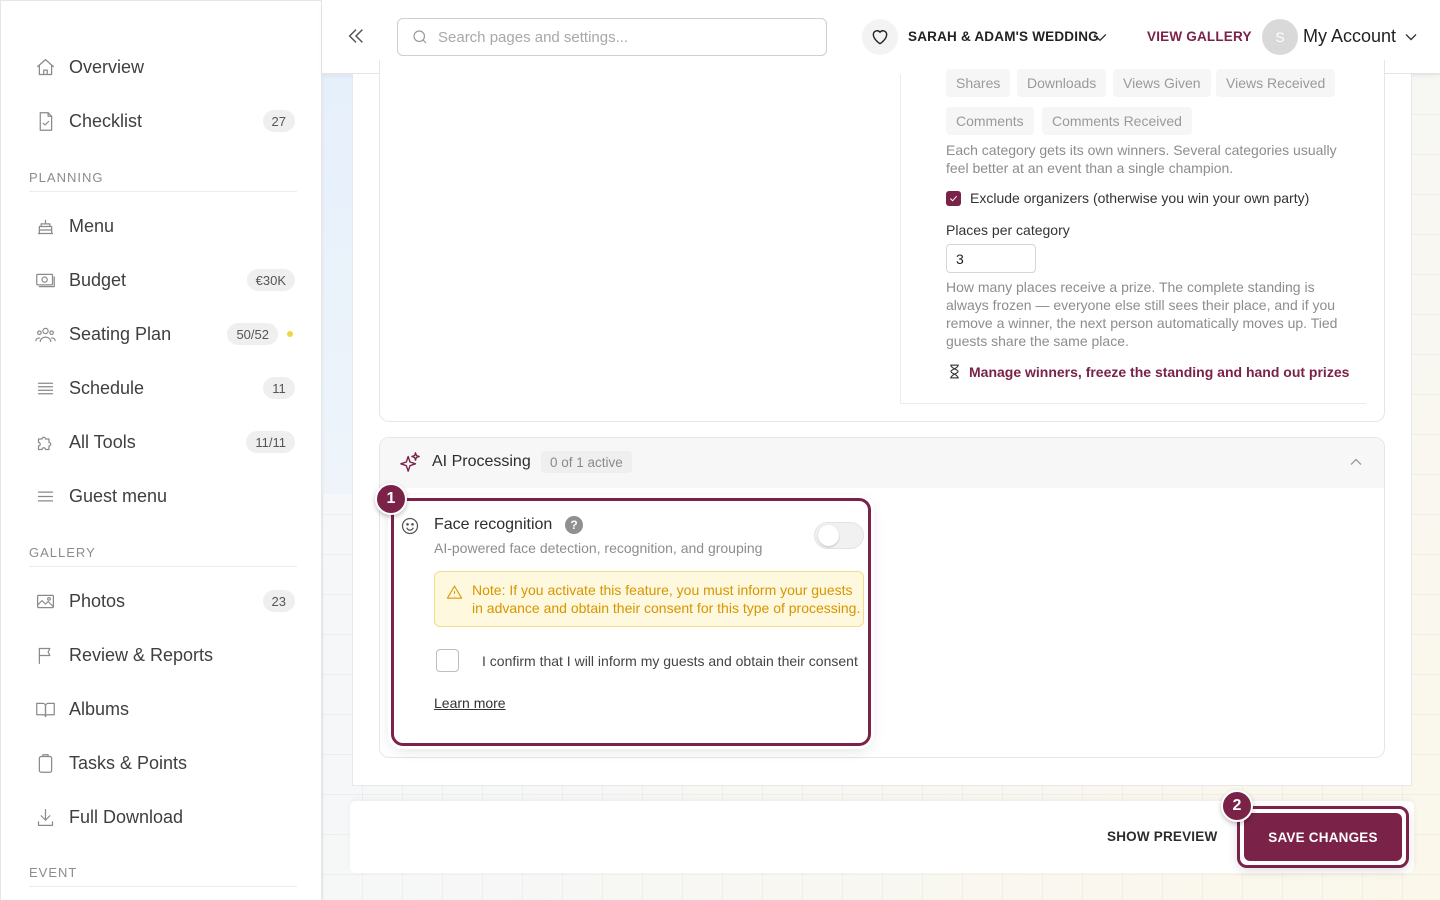  Describe the element at coordinates (990, 121) in the screenshot. I see `category-chip: Comments` at that location.